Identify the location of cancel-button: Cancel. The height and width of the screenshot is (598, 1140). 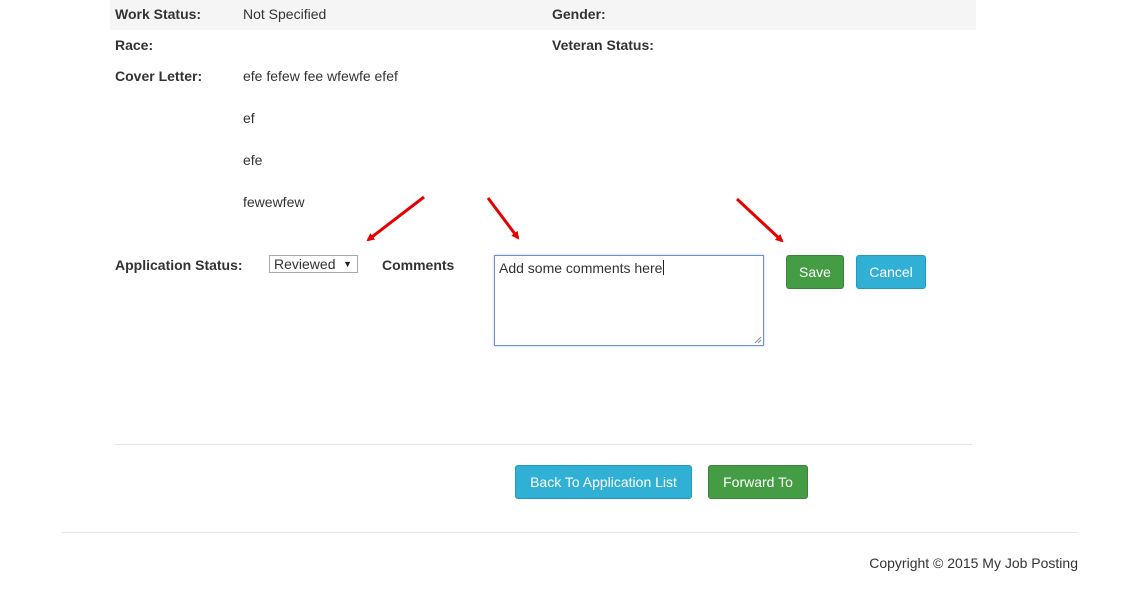
(891, 272).